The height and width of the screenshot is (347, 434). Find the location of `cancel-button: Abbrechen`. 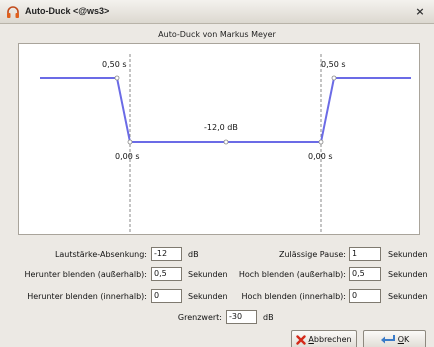

cancel-button: Abbrechen is located at coordinates (324, 338).